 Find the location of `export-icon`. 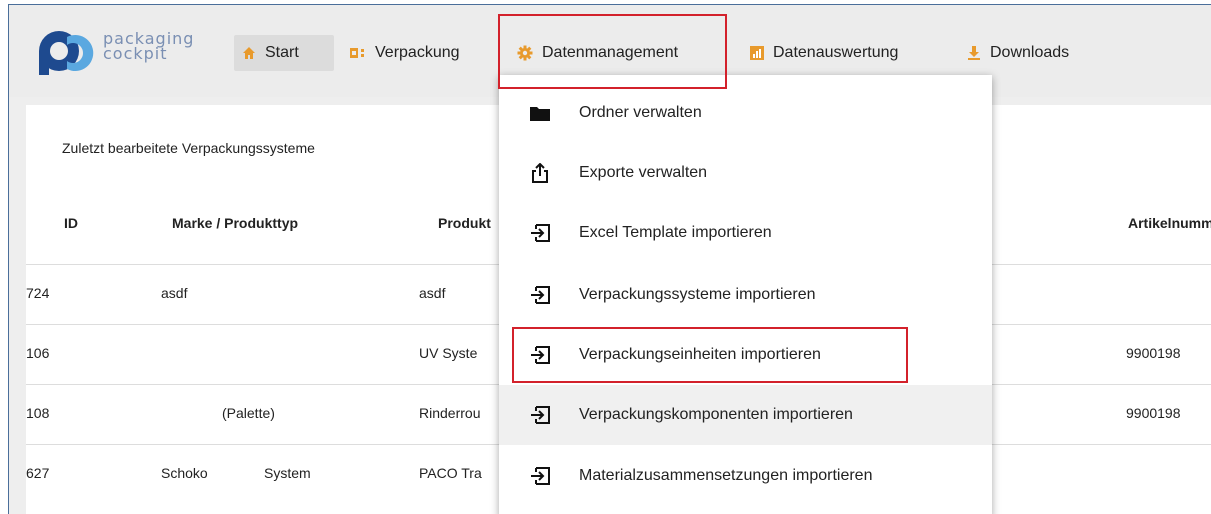

export-icon is located at coordinates (540, 173).